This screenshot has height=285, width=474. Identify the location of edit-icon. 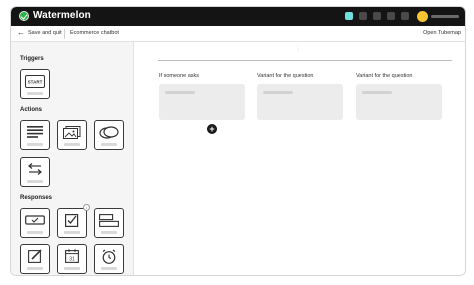
(34, 256).